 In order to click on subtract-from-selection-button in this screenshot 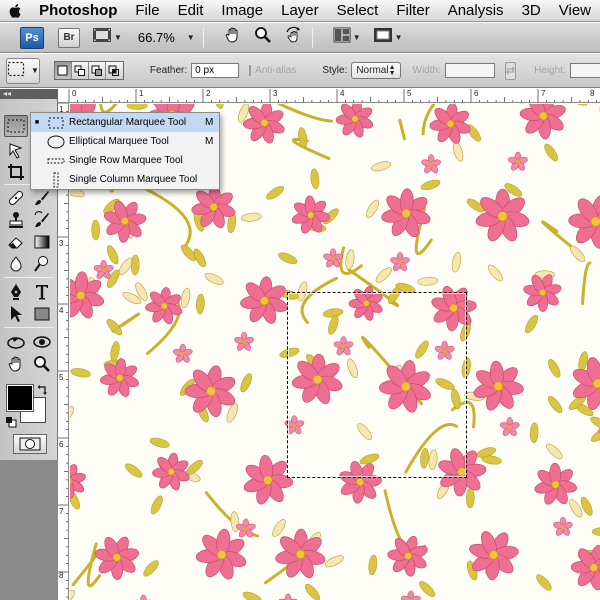, I will do `click(97, 70)`.